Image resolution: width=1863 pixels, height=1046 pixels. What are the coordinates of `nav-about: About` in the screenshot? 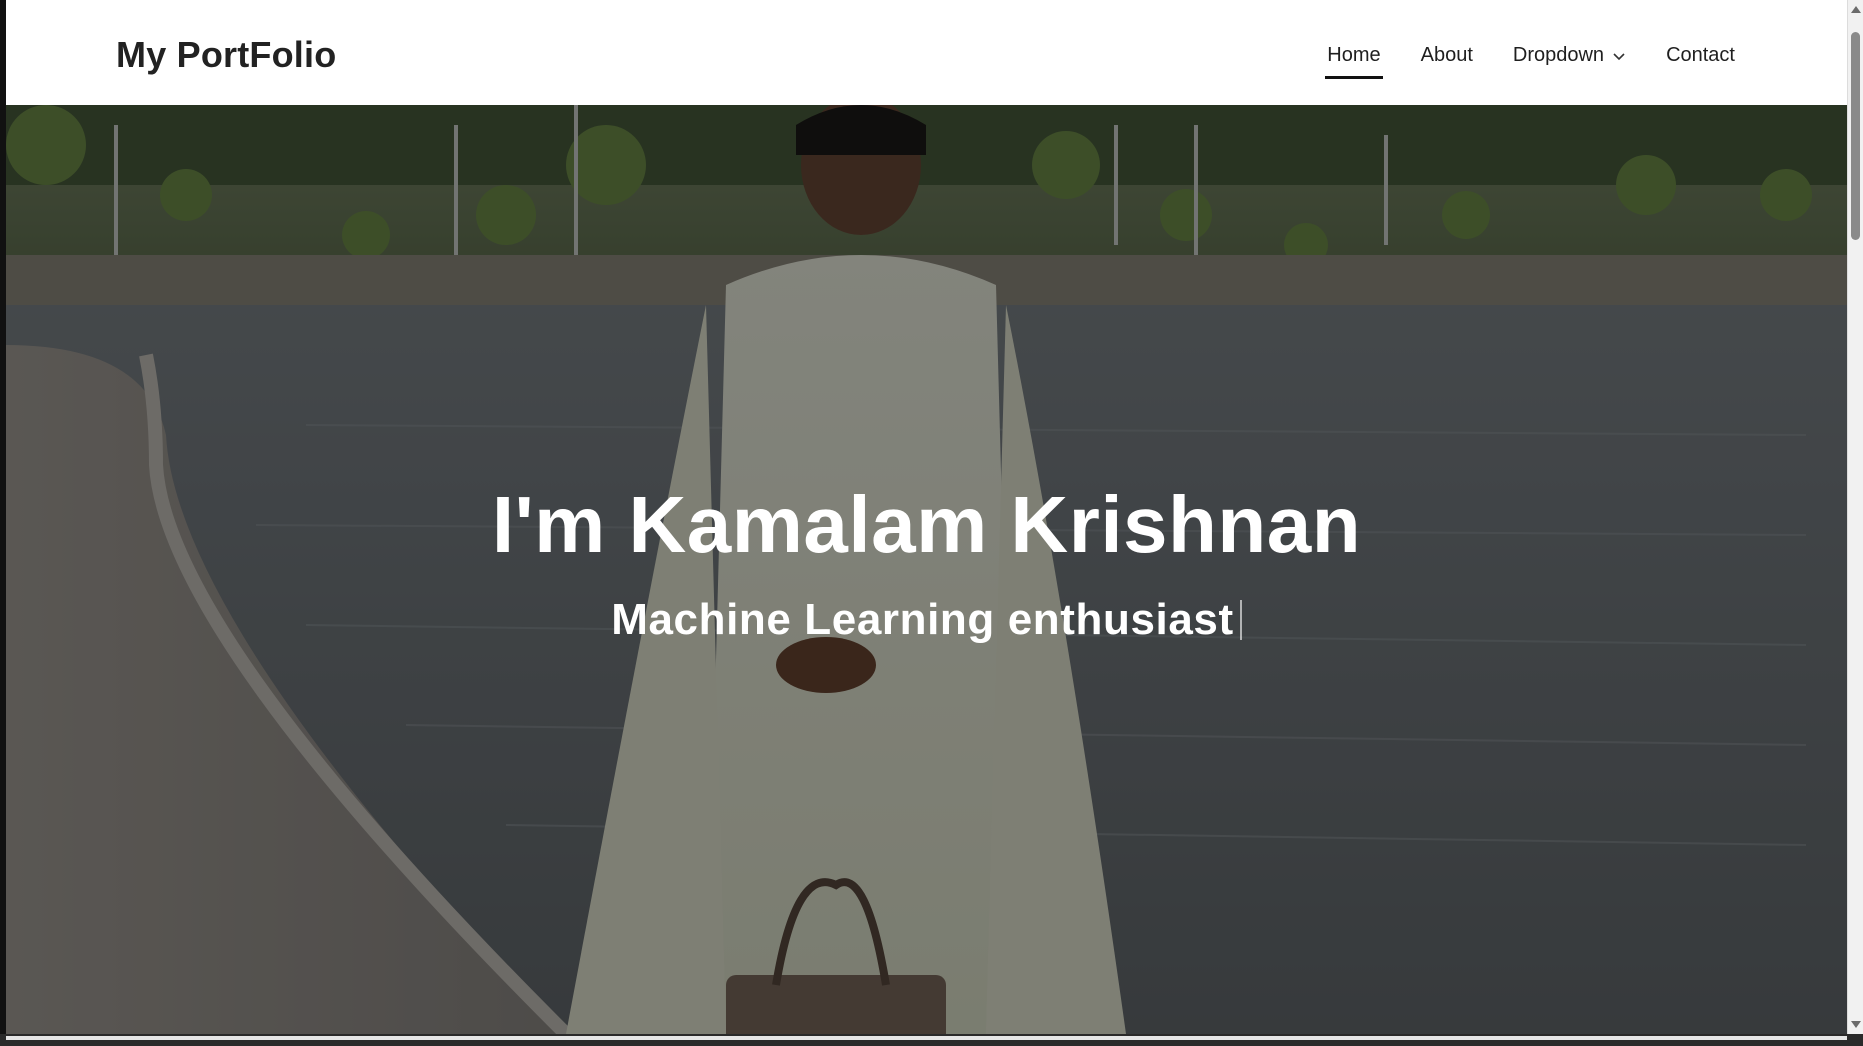 It's located at (1447, 55).